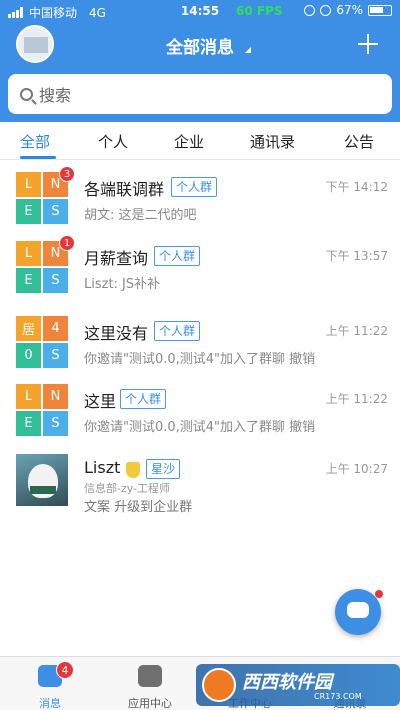  What do you see at coordinates (326, 10) in the screenshot?
I see `alarm-icon` at bounding box center [326, 10].